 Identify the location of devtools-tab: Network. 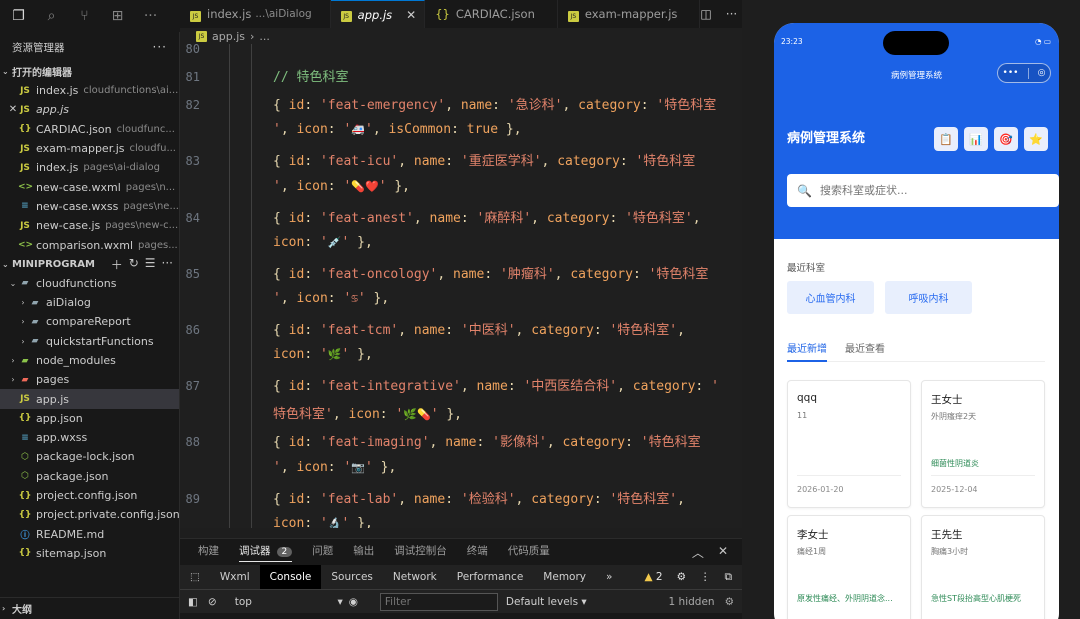
(415, 577).